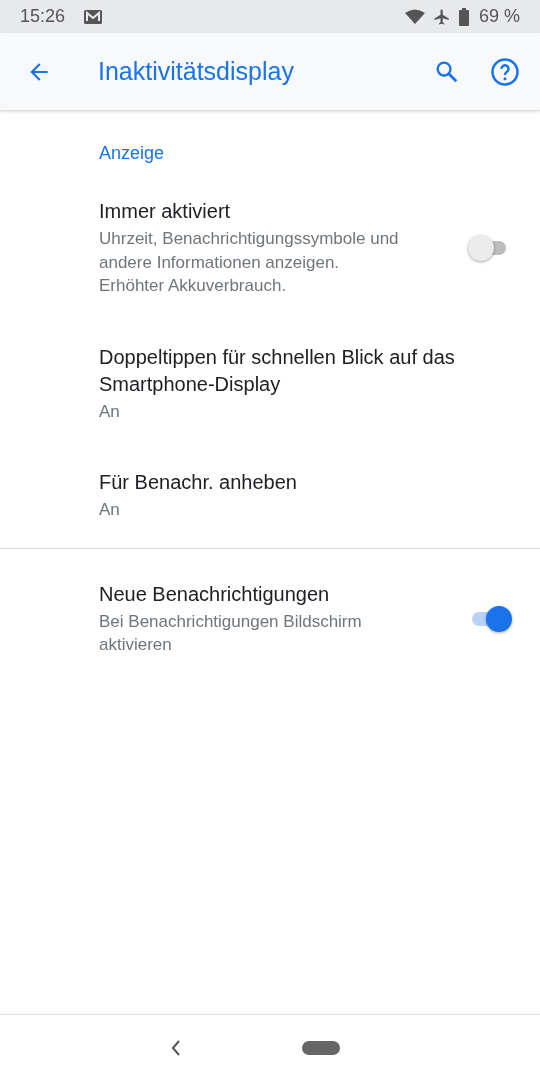 This screenshot has height=1080, width=540. Describe the element at coordinates (215, 594) in the screenshot. I see `item-title: Neue Benachrichtigungen` at that location.